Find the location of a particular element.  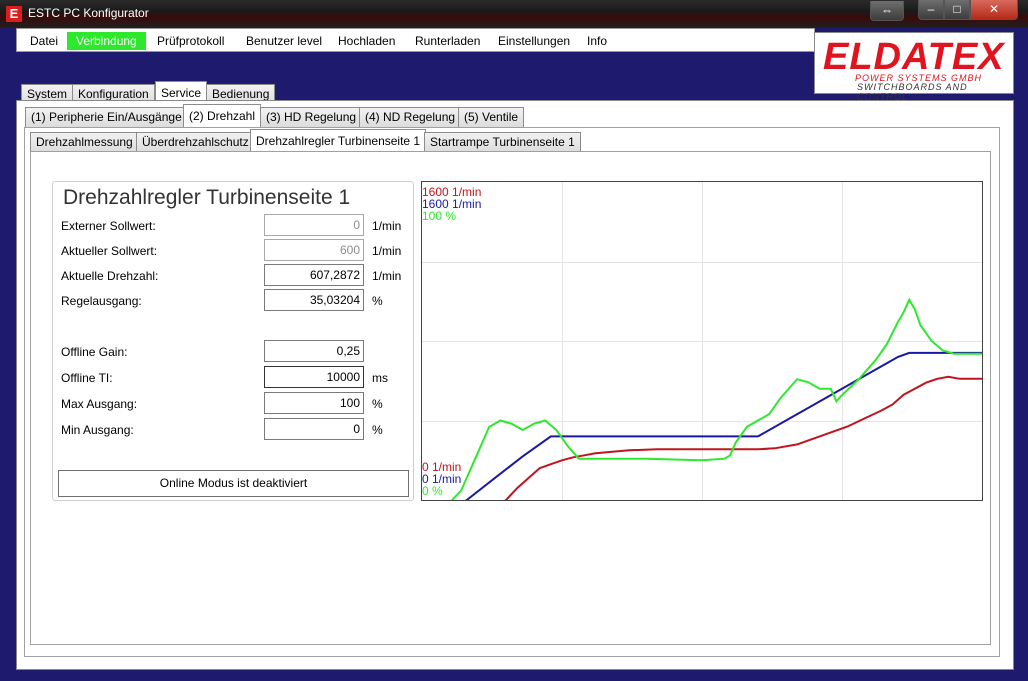

unit-externer-sollwert: 1/min is located at coordinates (387, 226).